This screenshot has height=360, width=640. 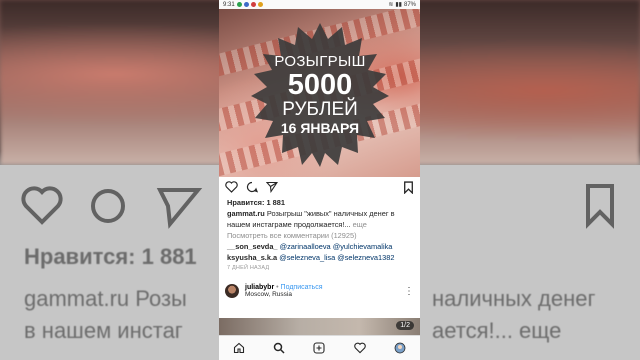 What do you see at coordinates (252, 187) in the screenshot?
I see `comment-icon` at bounding box center [252, 187].